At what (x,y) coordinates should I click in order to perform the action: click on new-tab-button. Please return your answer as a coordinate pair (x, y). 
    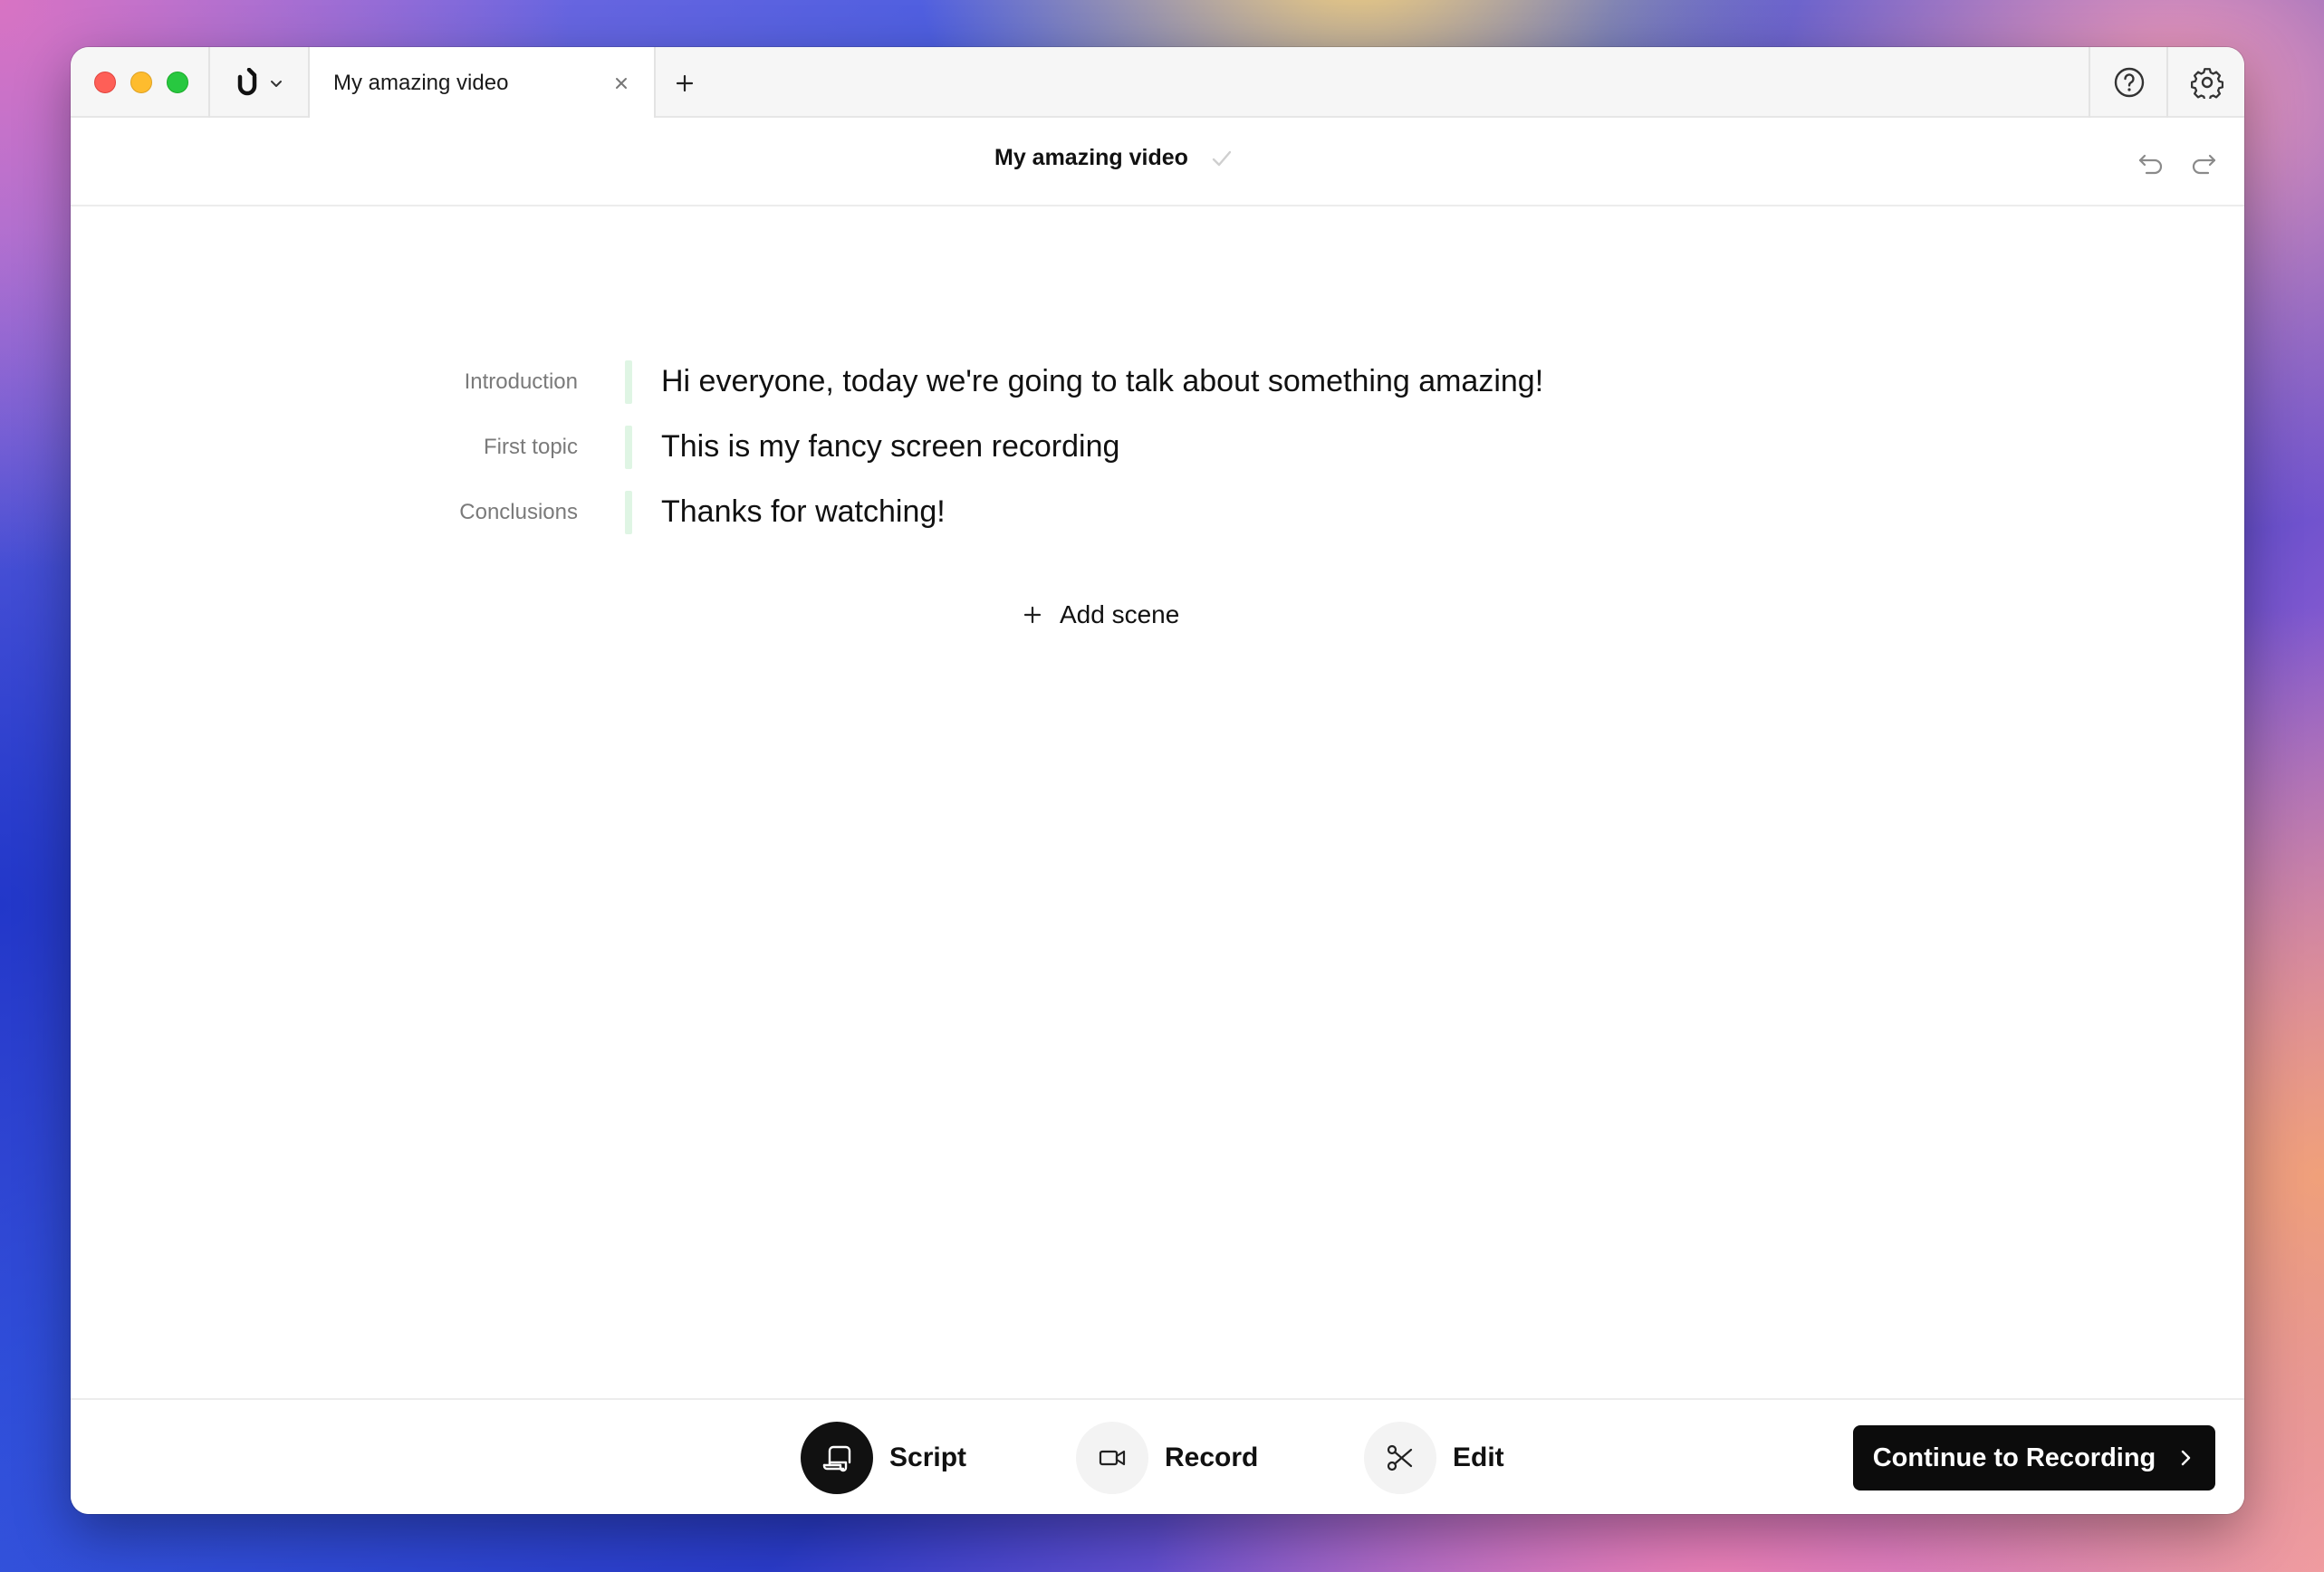
    Looking at the image, I should click on (684, 83).